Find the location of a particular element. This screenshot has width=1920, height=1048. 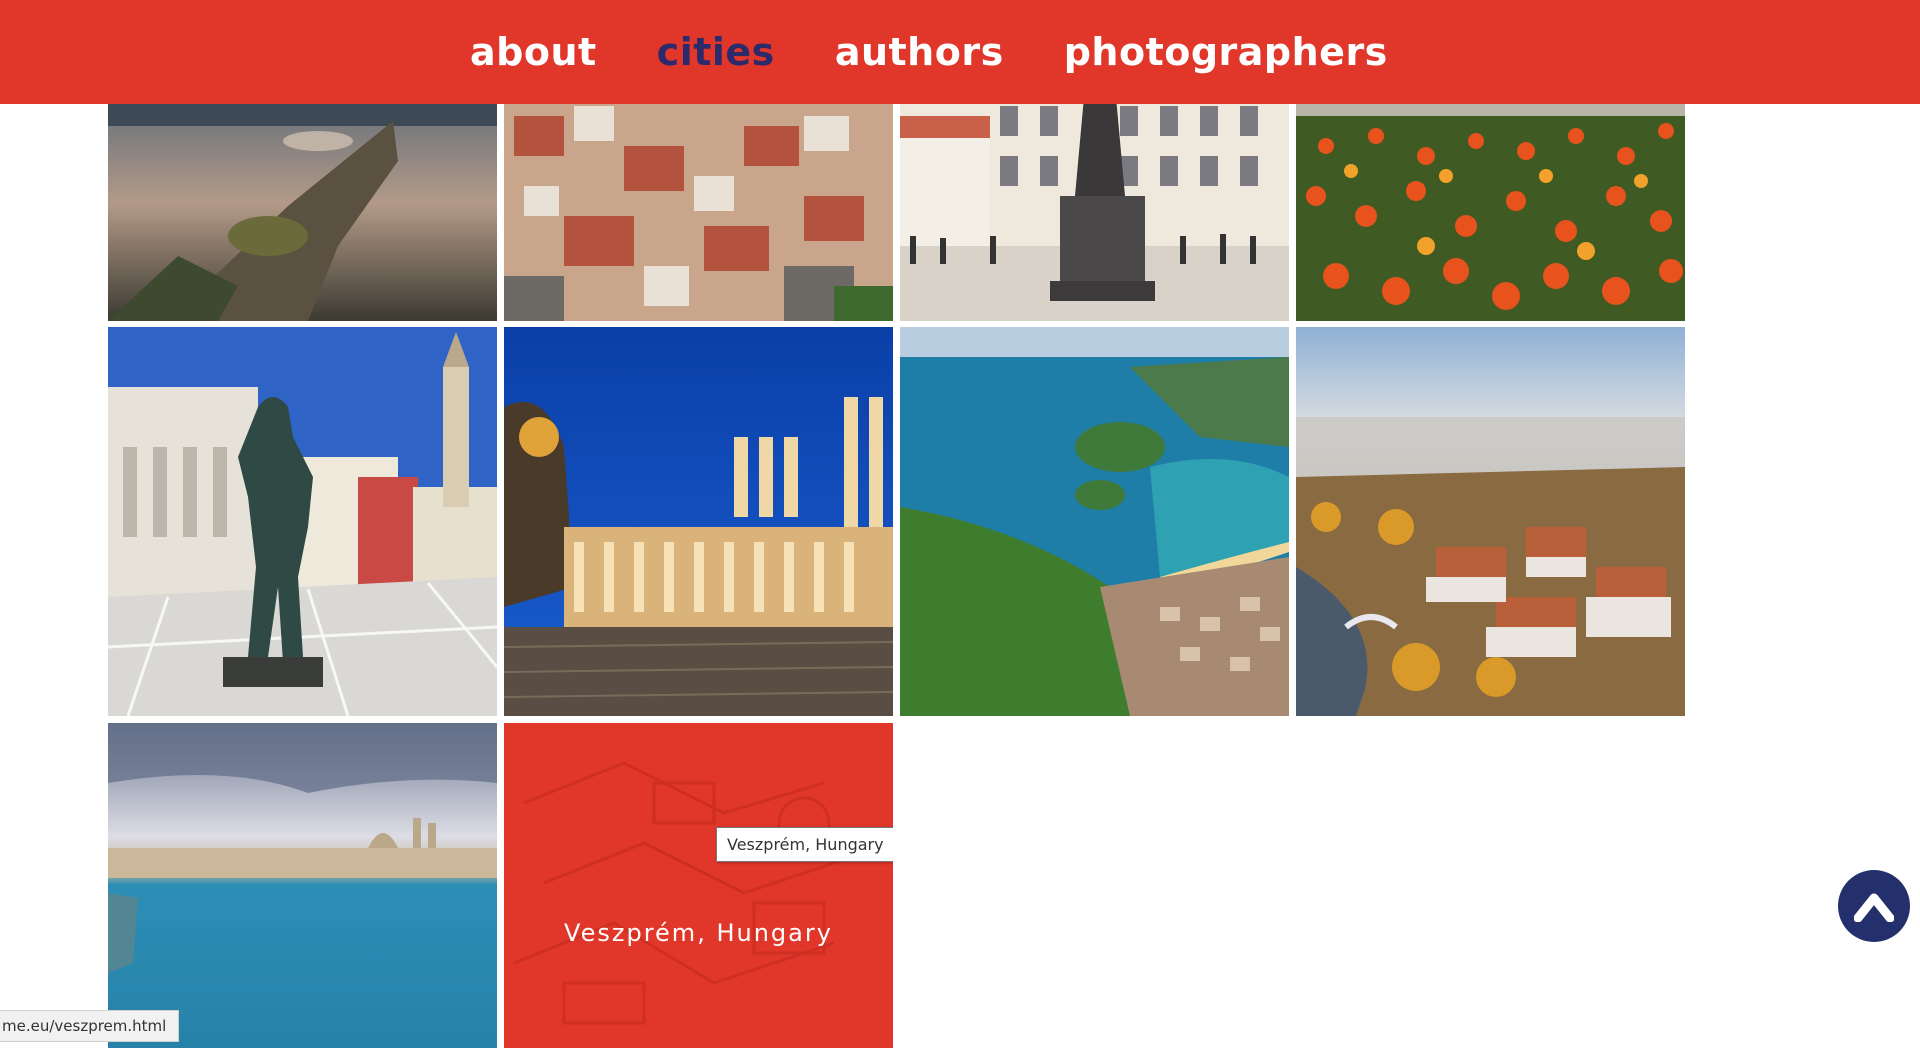

city-photo-rooftops is located at coordinates (698, 203).